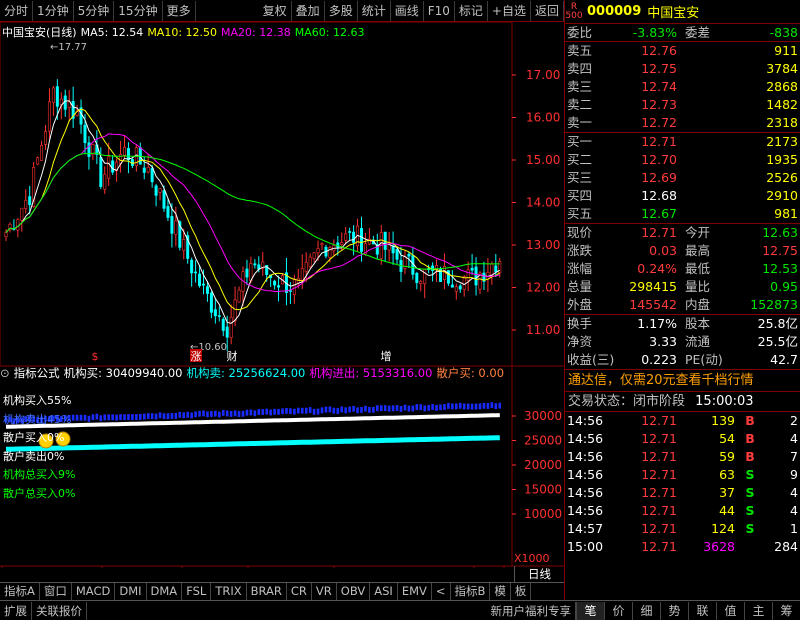 The height and width of the screenshot is (620, 800). What do you see at coordinates (500, 591) in the screenshot?
I see `indicator-tab: 模` at bounding box center [500, 591].